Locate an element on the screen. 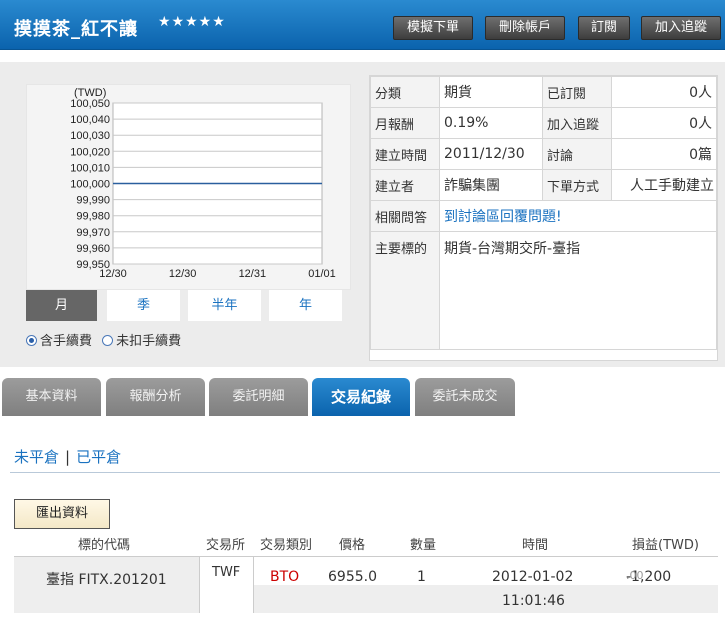 The width and height of the screenshot is (725, 618). simulate-order-button: 模擬下單 is located at coordinates (433, 28).